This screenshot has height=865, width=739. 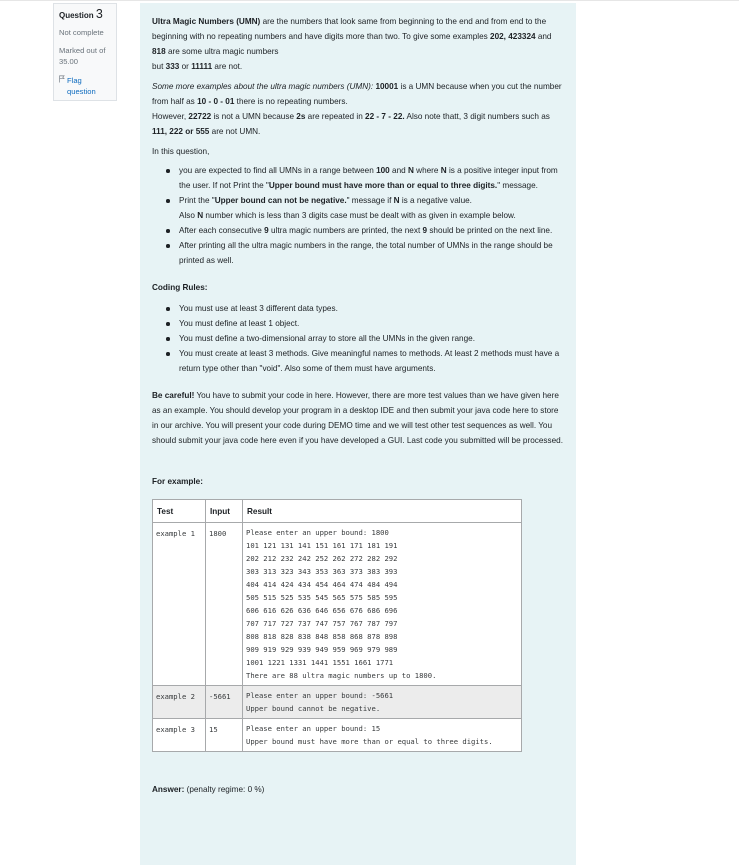 I want to click on intro-text5: or, so click(x=185, y=66).